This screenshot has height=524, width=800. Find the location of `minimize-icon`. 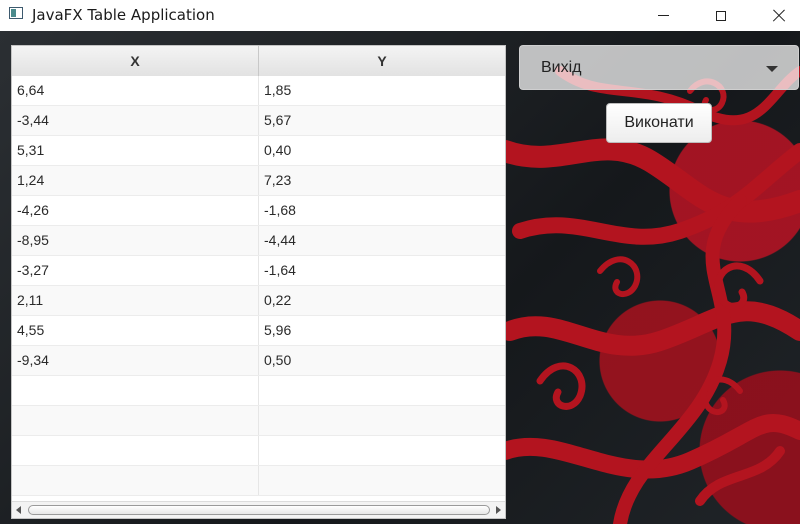

minimize-icon is located at coordinates (663, 15).